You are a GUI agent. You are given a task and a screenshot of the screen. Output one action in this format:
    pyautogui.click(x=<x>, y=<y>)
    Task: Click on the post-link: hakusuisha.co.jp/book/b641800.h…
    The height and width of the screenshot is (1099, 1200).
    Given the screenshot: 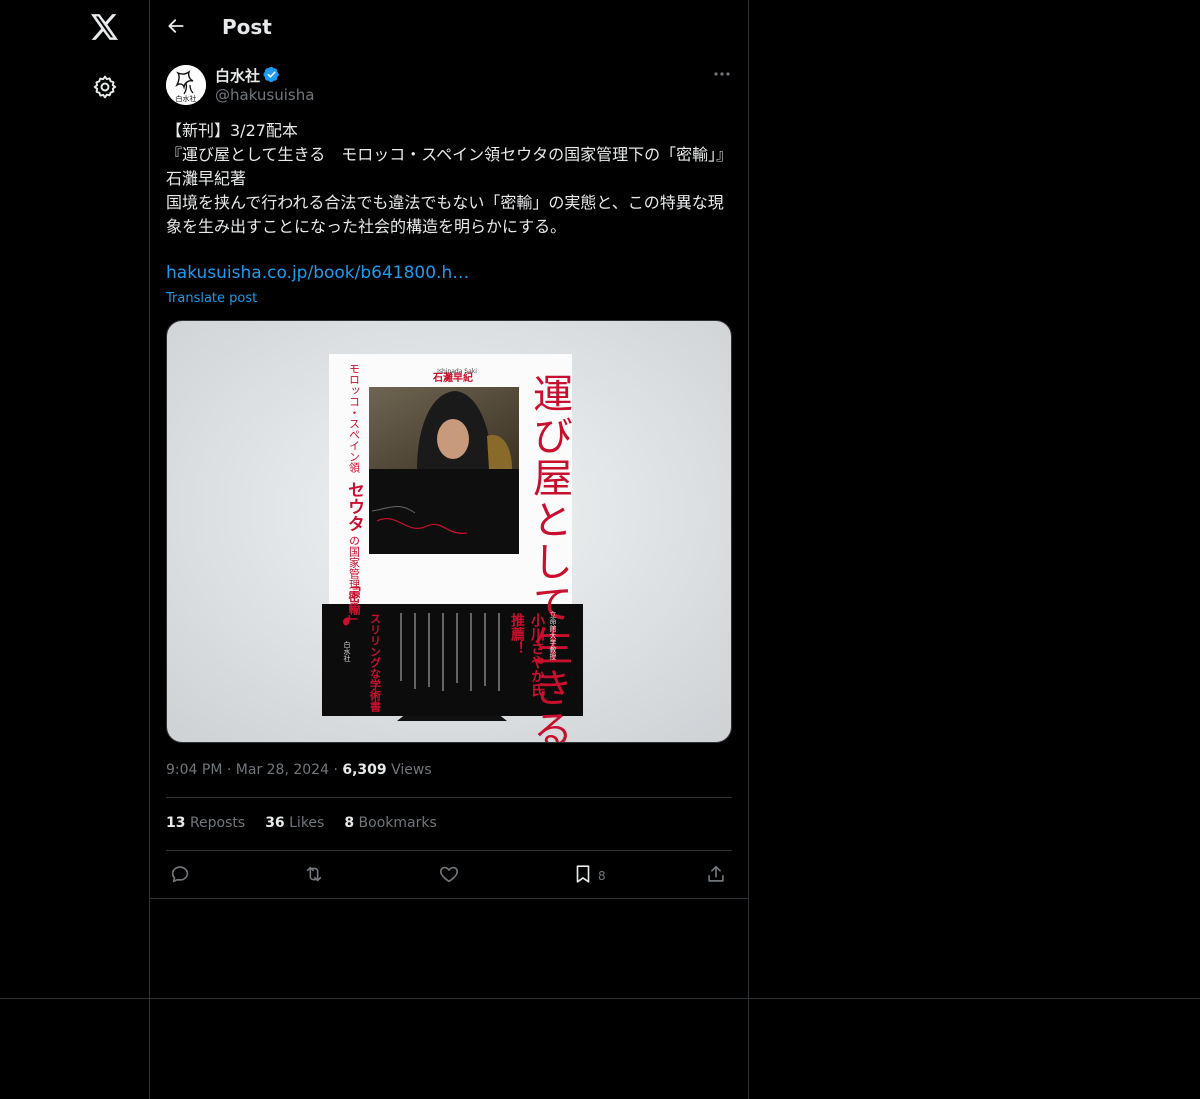 What is the action you would take?
    pyautogui.click(x=317, y=273)
    